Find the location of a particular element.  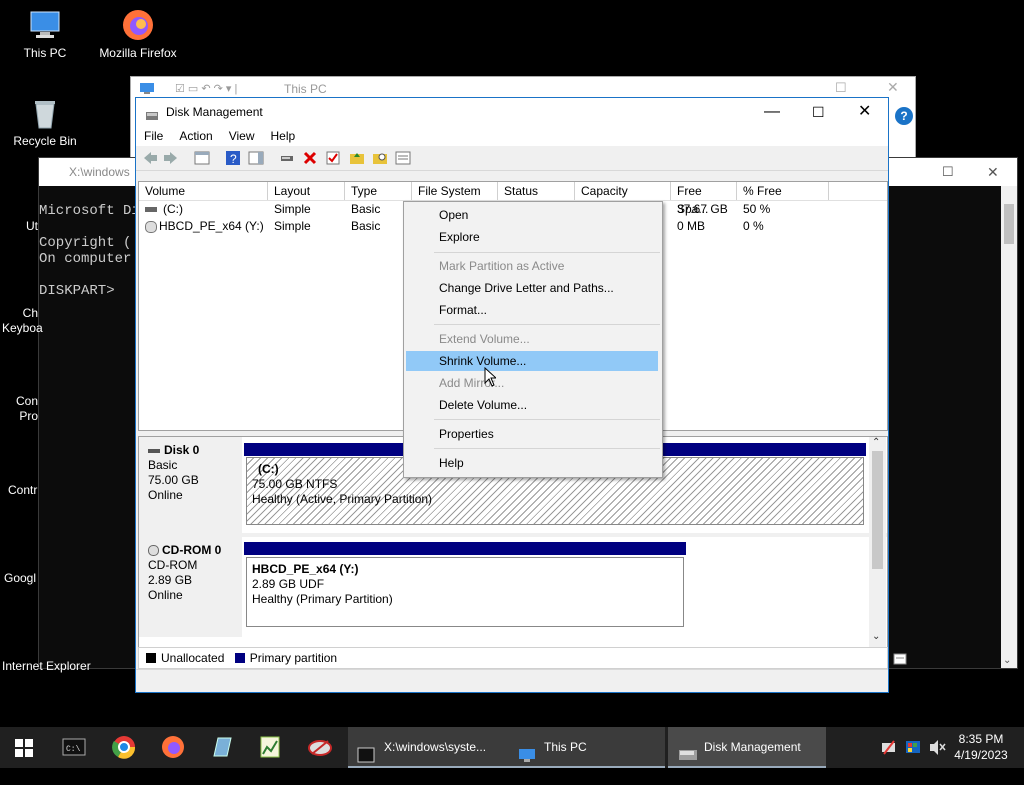

desktop-icon-firefox: Mozilla Firefox is located at coordinates (138, 34).